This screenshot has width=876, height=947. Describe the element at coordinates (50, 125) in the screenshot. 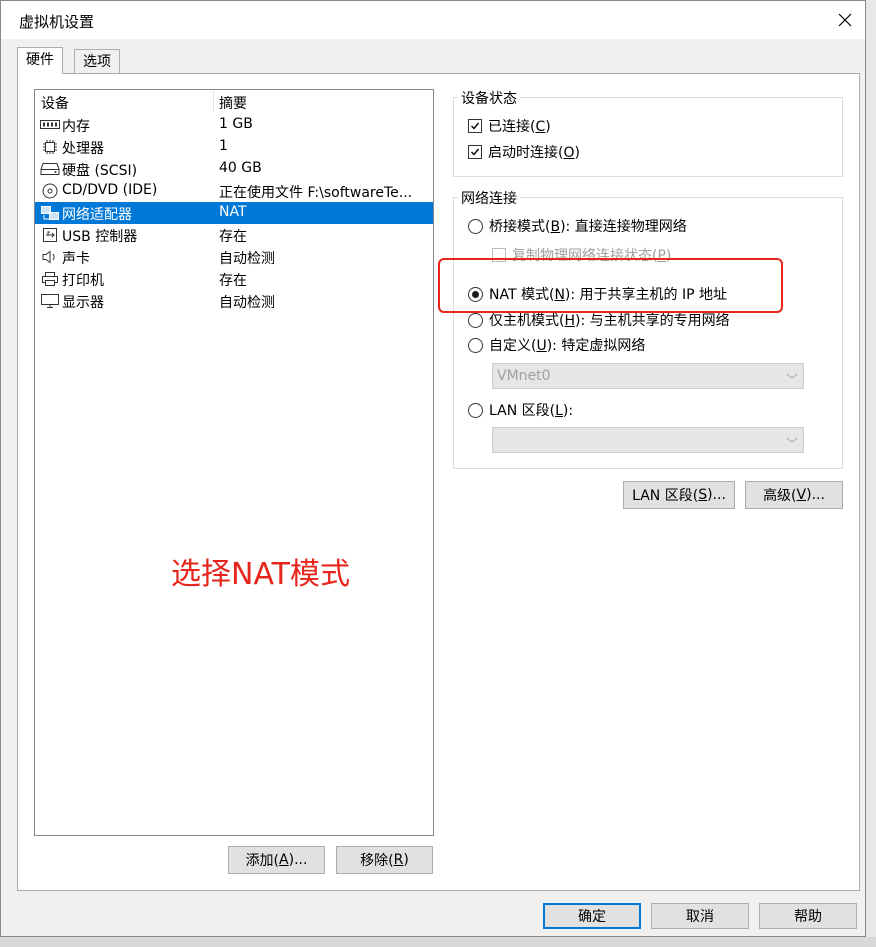

I see `memory-icon` at that location.